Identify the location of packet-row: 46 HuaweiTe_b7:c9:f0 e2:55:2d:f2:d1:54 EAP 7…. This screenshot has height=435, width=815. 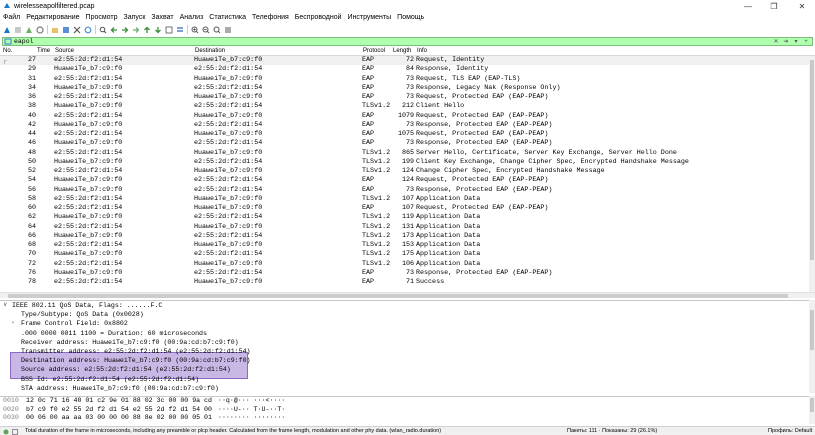
(407, 143).